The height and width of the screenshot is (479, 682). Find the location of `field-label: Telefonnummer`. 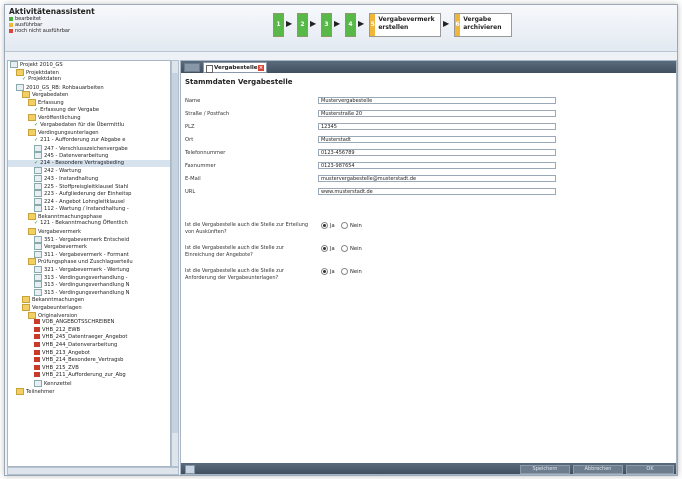

field-label: Telefonnummer is located at coordinates (205, 153).